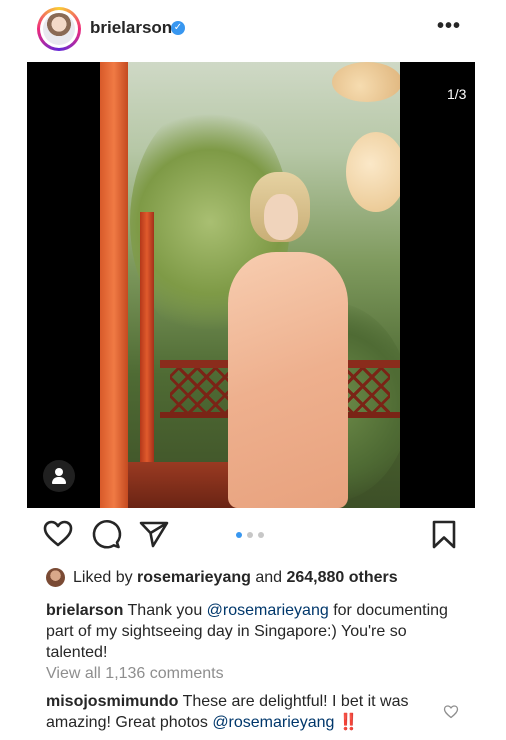 The height and width of the screenshot is (740, 506). What do you see at coordinates (341, 577) in the screenshot?
I see `likes-count: 264,880 others` at bounding box center [341, 577].